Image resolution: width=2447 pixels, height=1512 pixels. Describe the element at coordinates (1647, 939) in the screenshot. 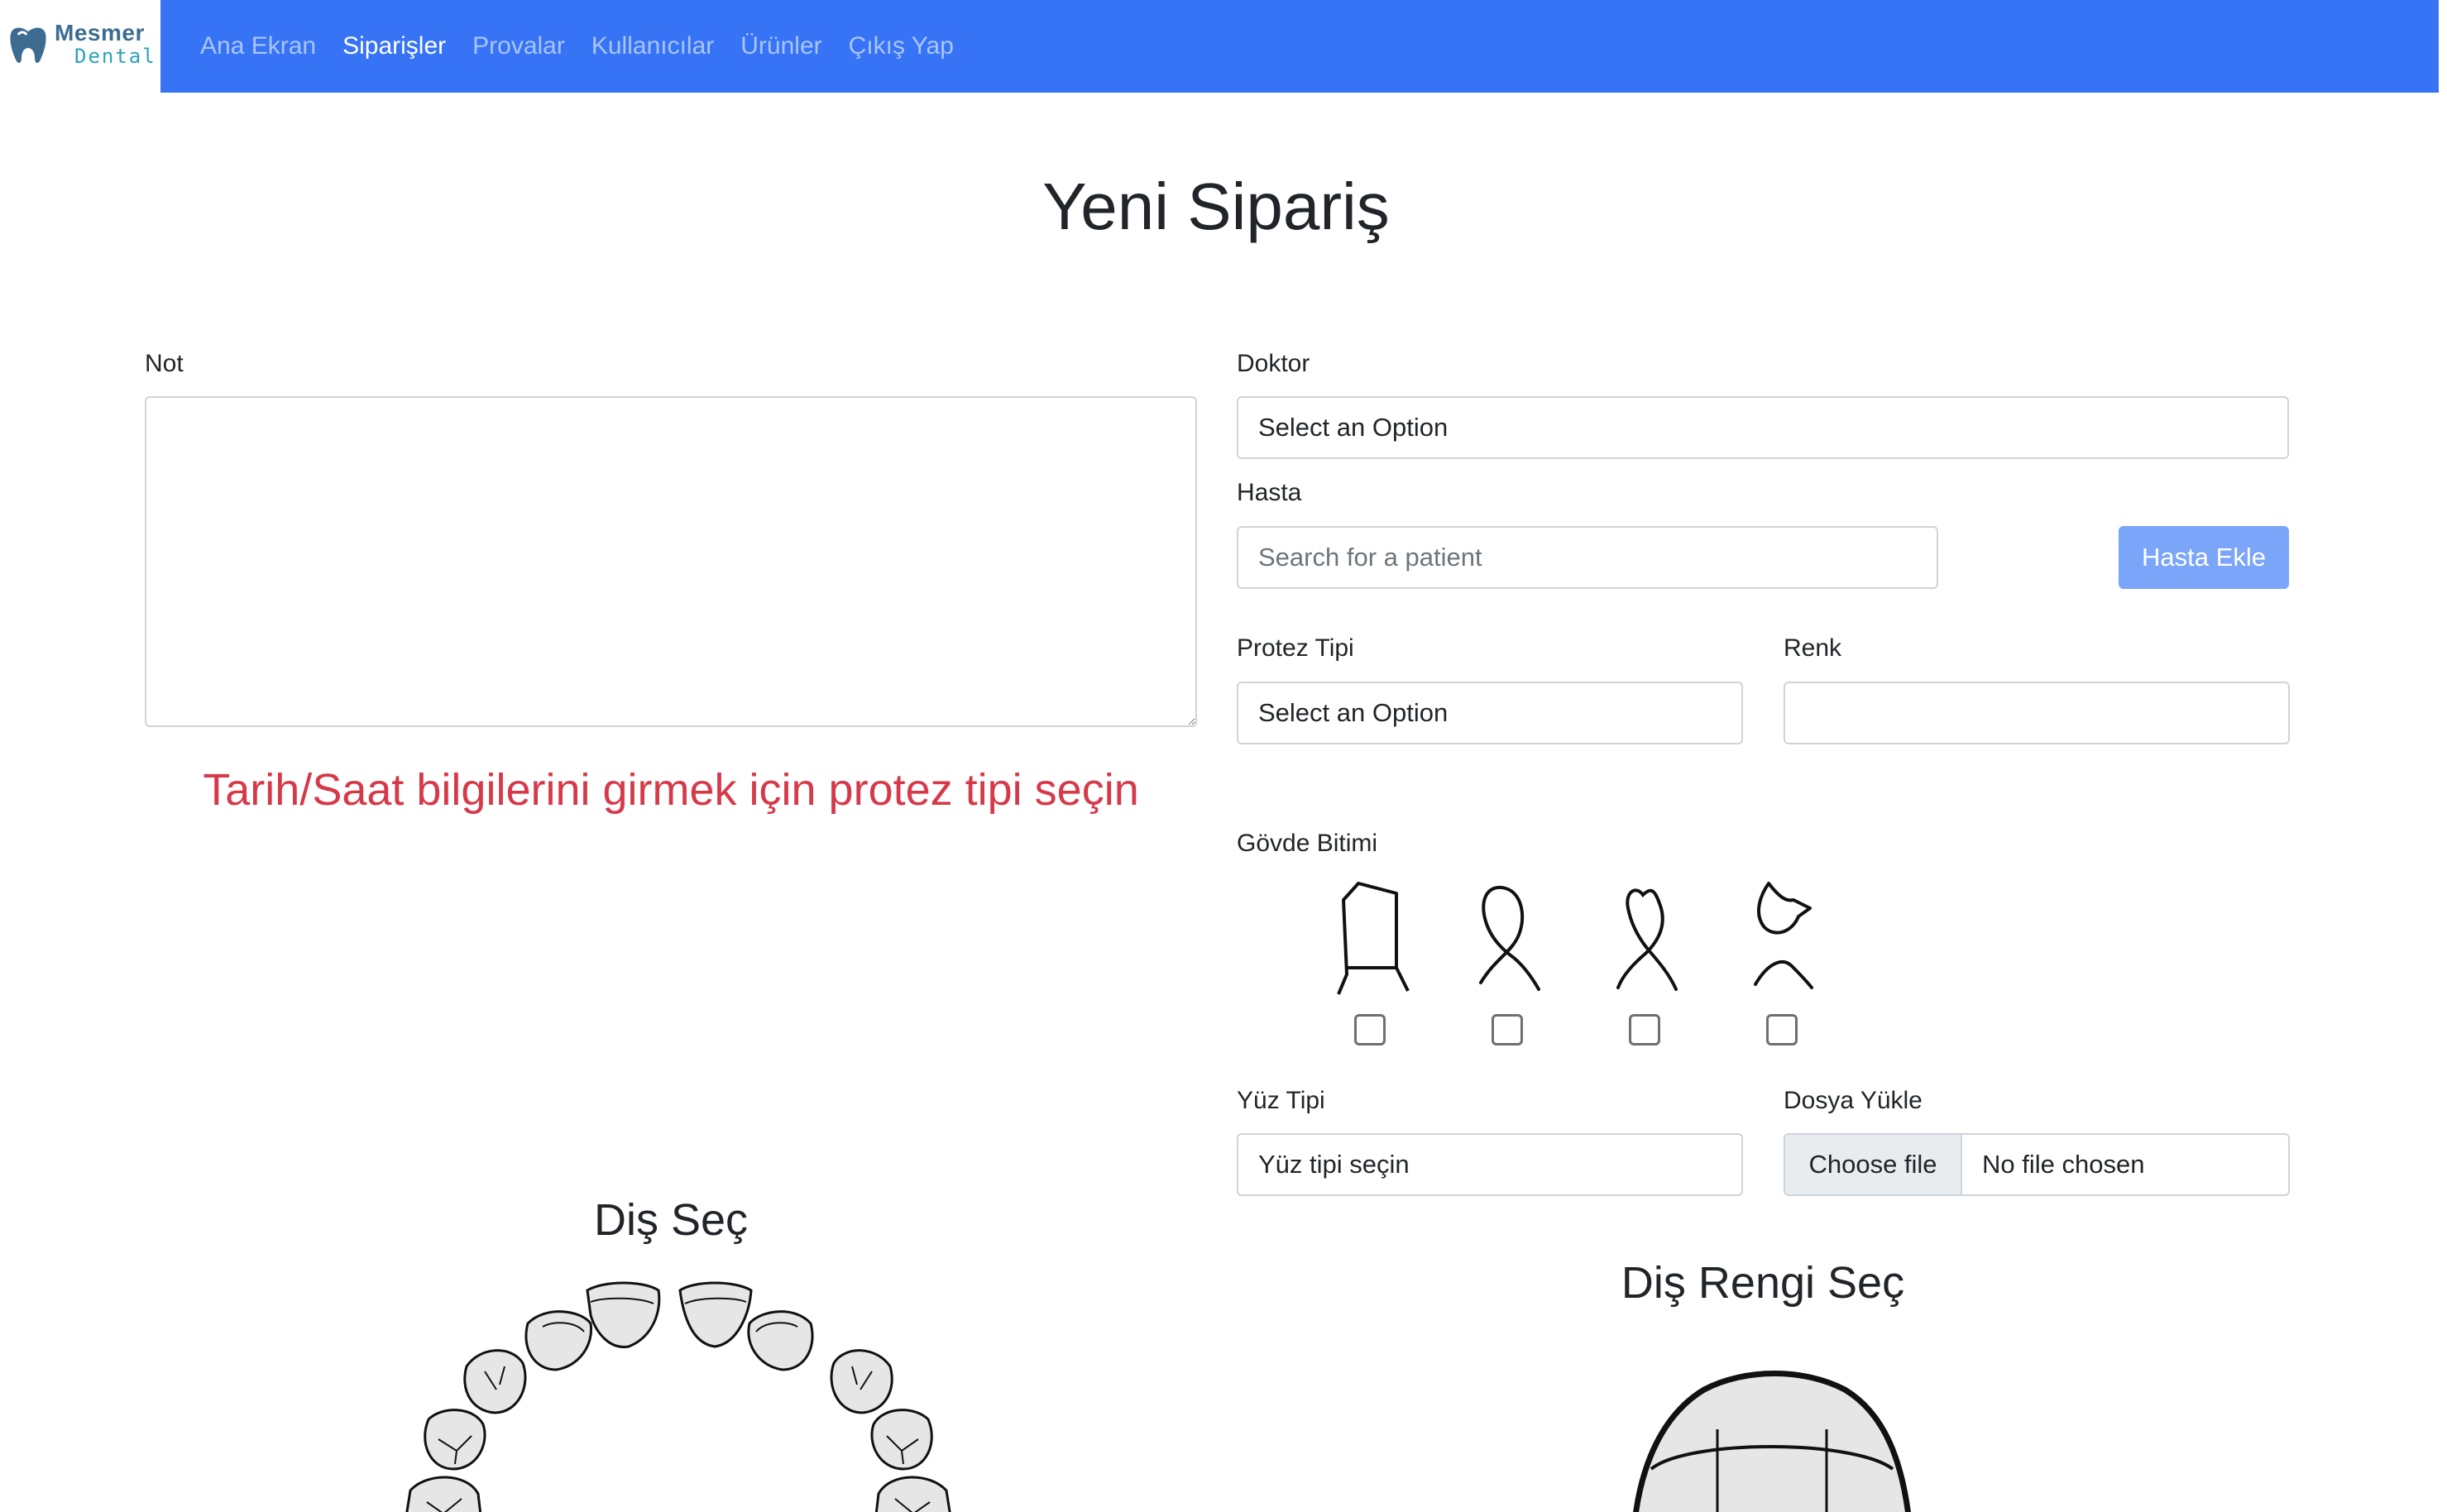

I see `knife-edge-margin-icon` at that location.